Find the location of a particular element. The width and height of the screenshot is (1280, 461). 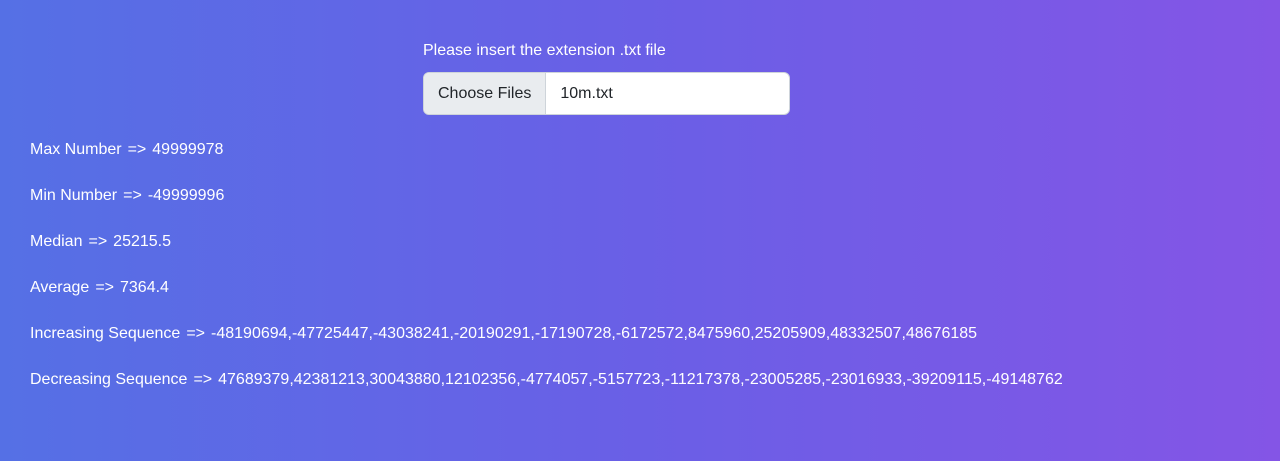

min-number-result: Min Number => -49999996 is located at coordinates (650, 196).